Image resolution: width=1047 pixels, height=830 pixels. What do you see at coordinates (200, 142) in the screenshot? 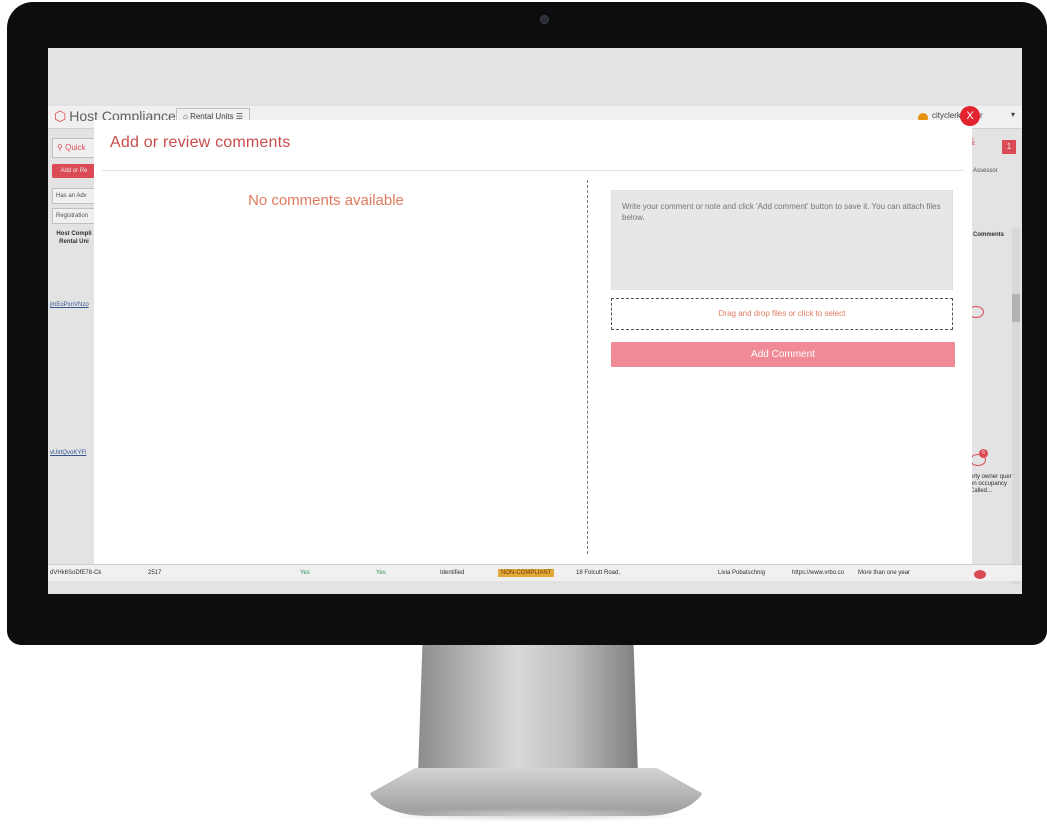
I see `modal-title: Add or review comments` at bounding box center [200, 142].